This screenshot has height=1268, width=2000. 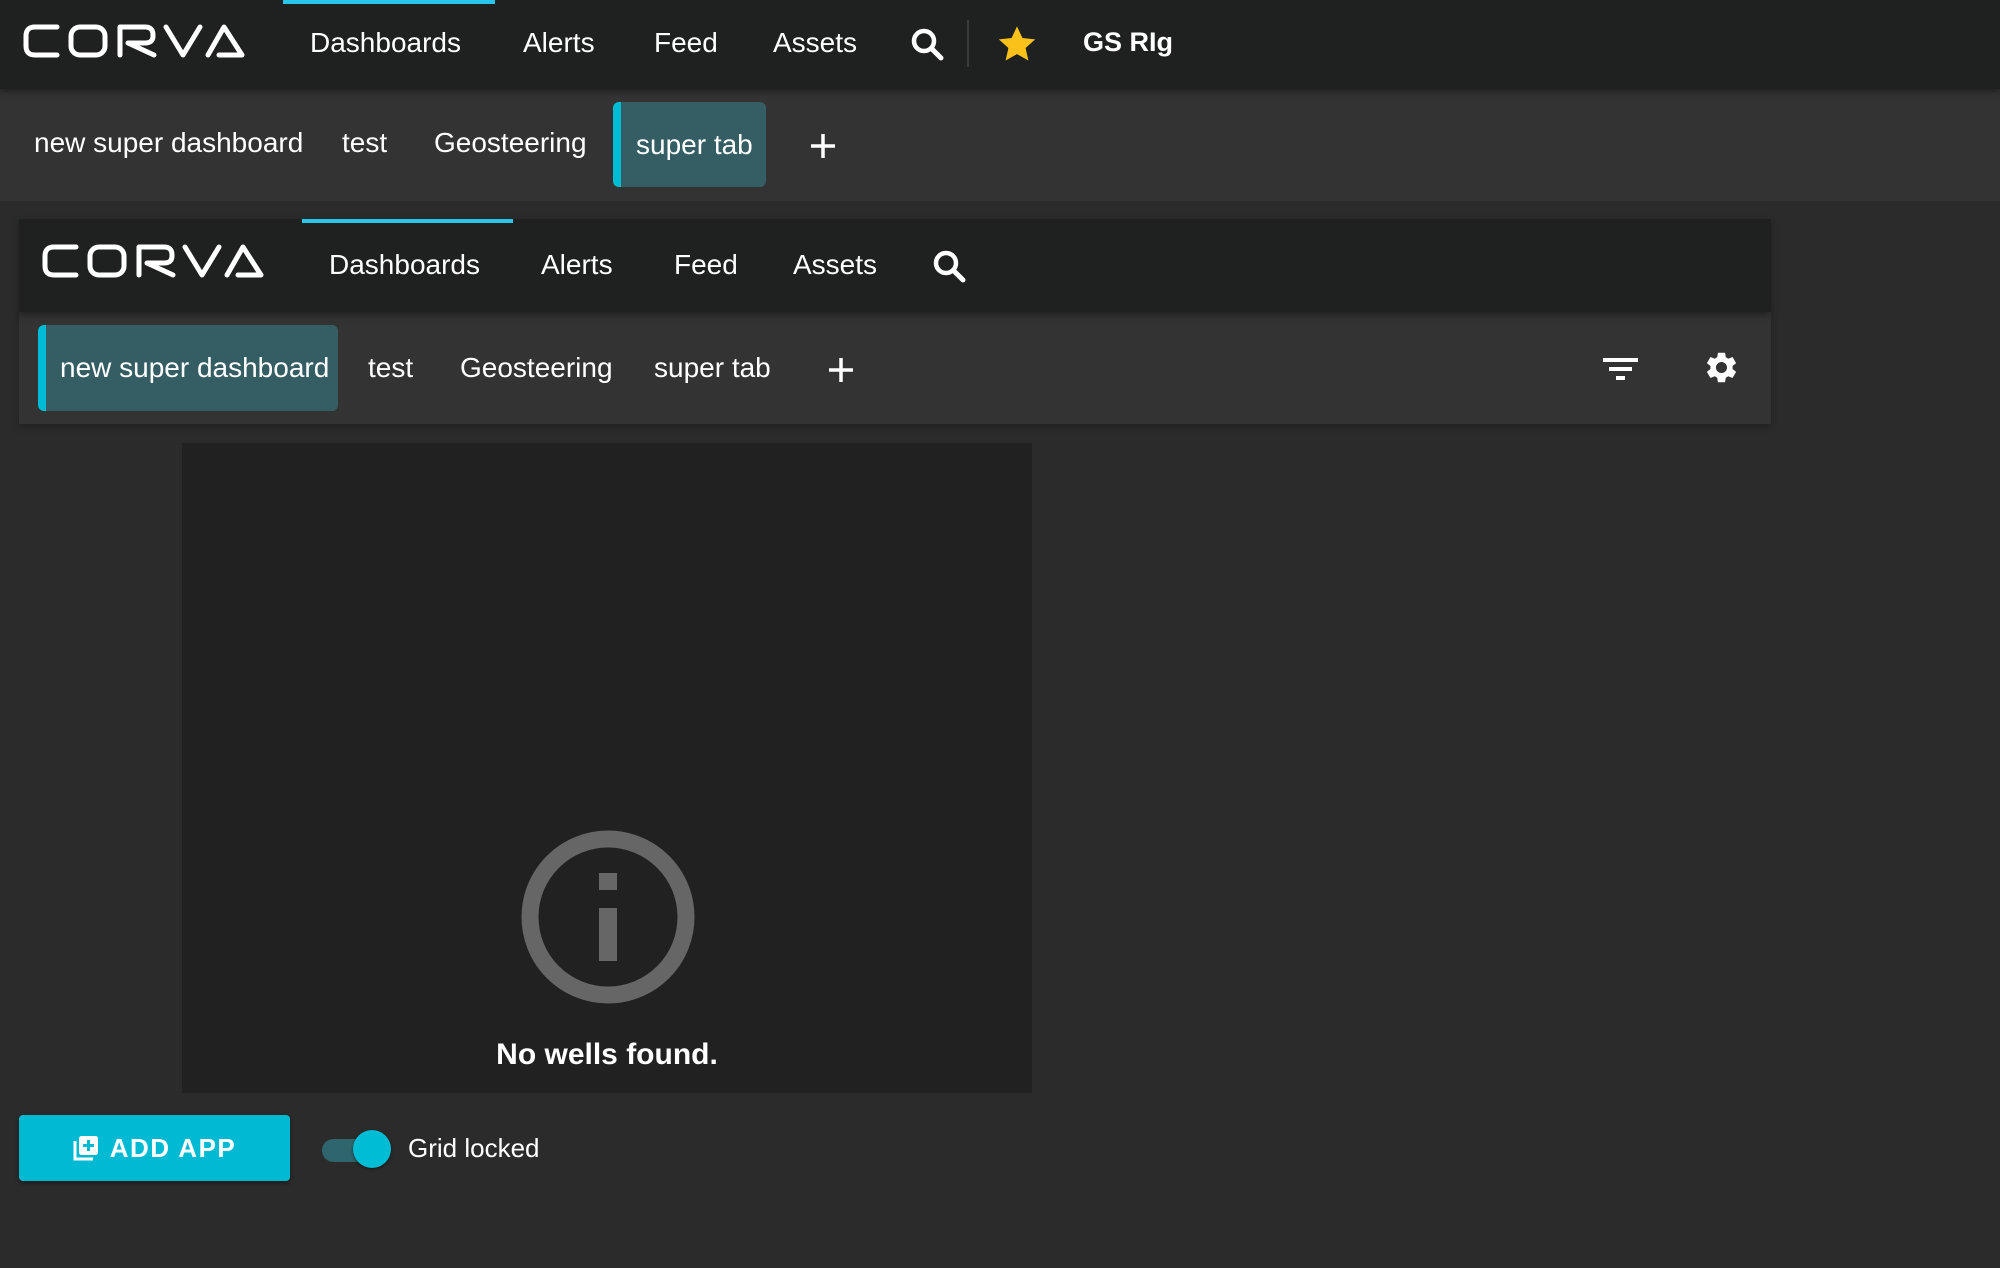 I want to click on tab-label: new super dashboard, so click(x=195, y=367).